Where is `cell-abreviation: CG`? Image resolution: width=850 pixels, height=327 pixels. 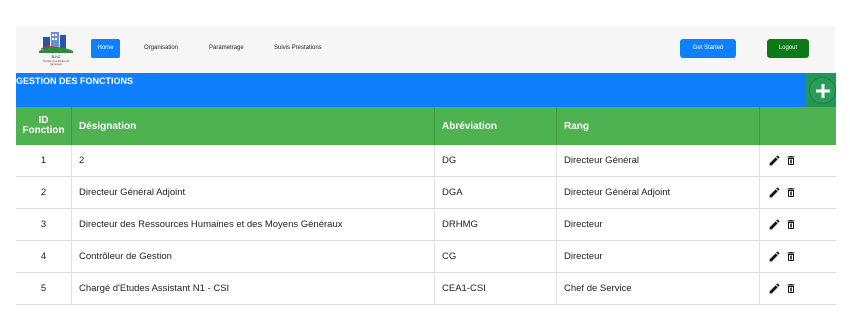 cell-abreviation: CG is located at coordinates (496, 257).